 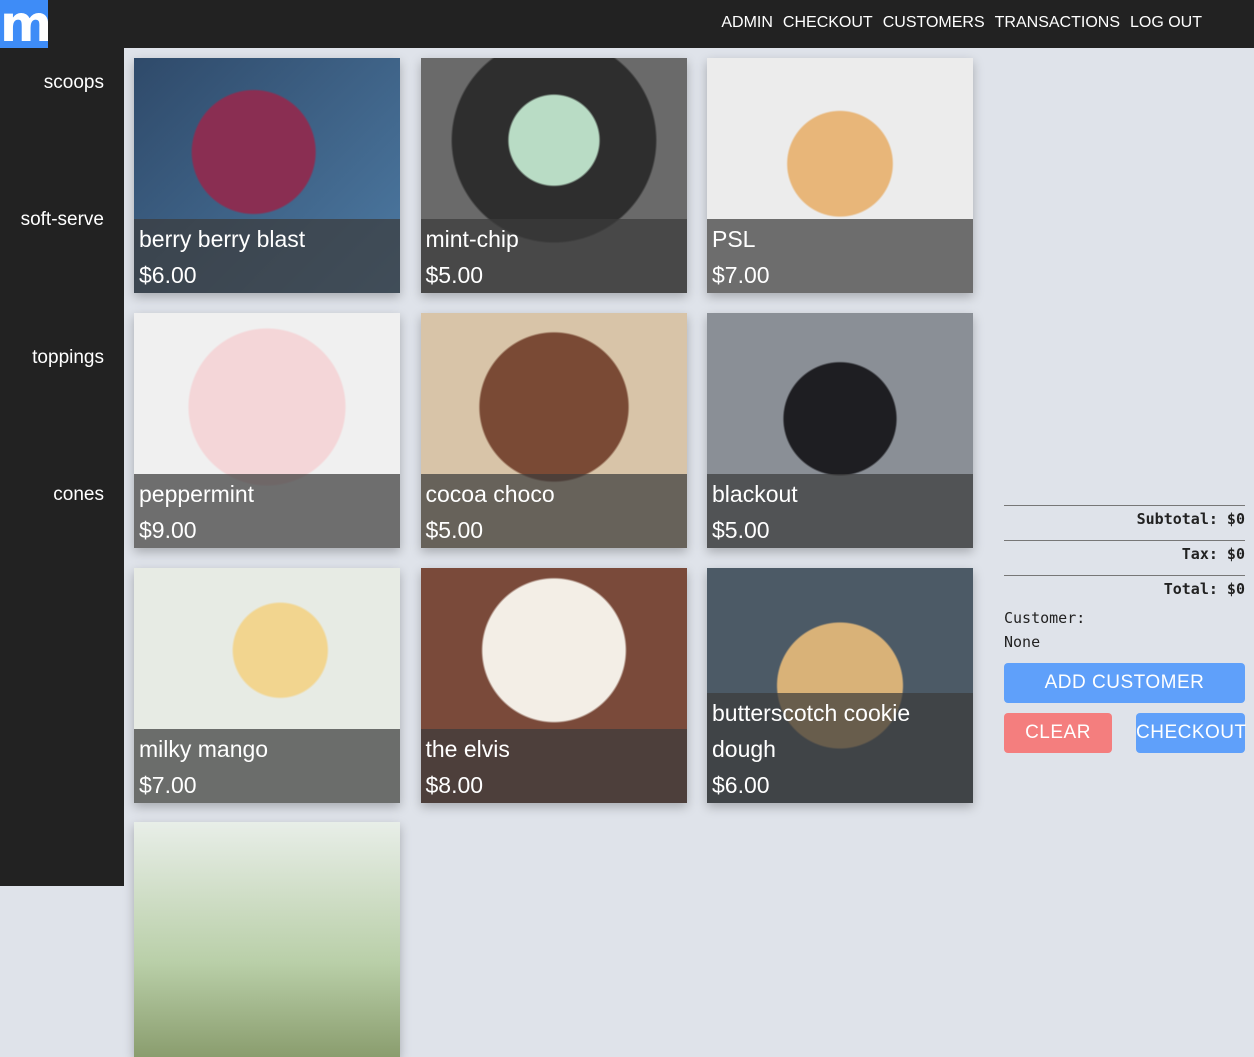 What do you see at coordinates (74, 83) in the screenshot?
I see `sidebar-item-scoops: scoops` at bounding box center [74, 83].